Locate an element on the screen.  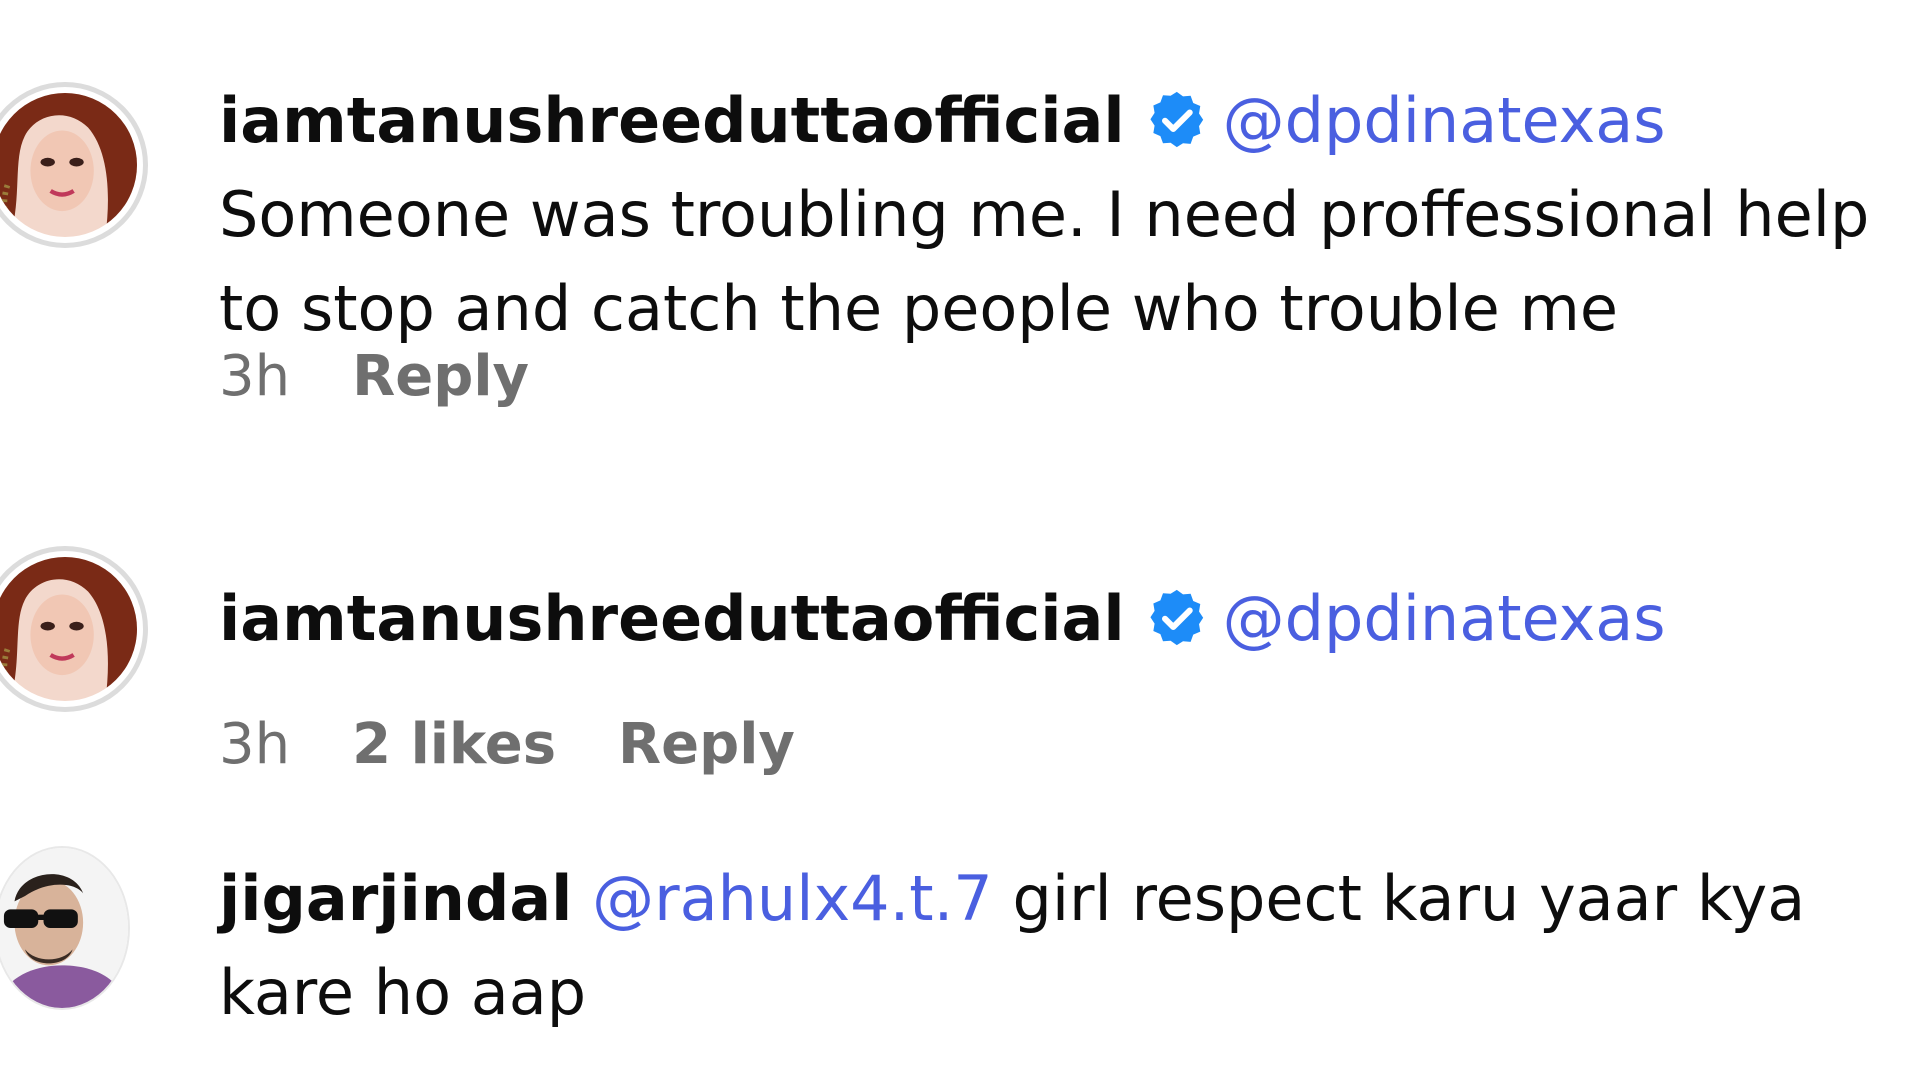
comment-text: iamtanushreeduttaofficial @dpdinatexas is located at coordinates (1069, 619).